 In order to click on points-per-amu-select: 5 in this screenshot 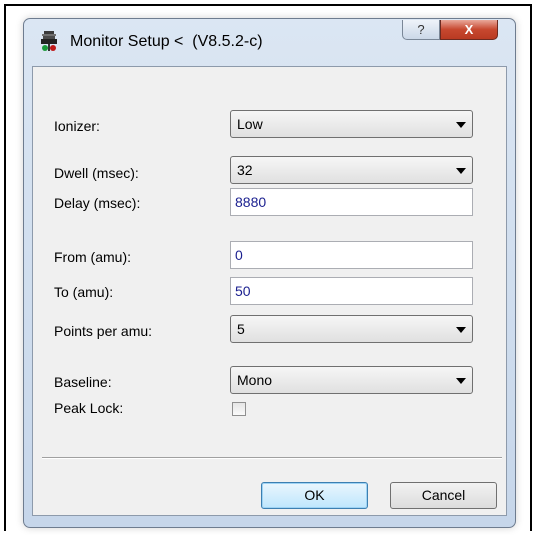, I will do `click(351, 329)`.